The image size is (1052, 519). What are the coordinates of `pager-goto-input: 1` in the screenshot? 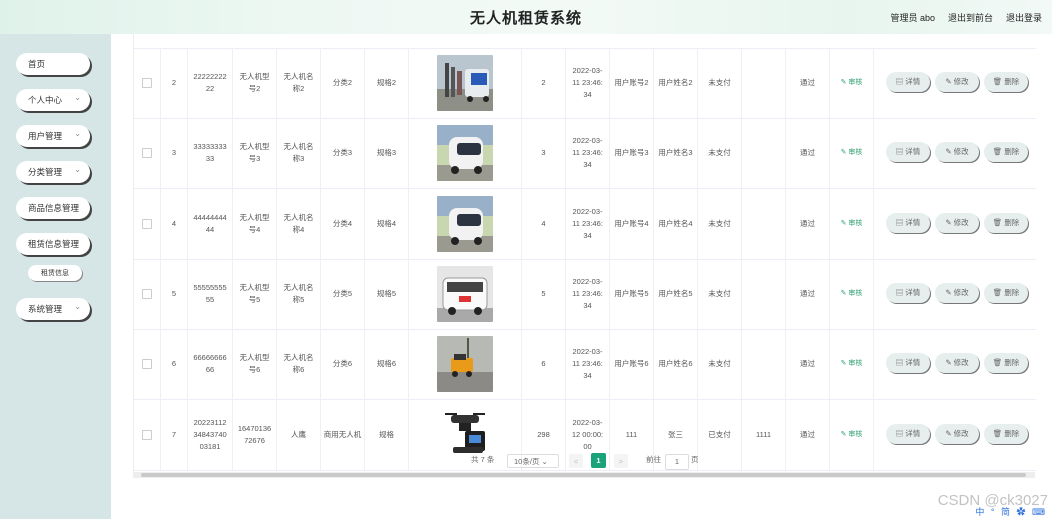 It's located at (677, 462).